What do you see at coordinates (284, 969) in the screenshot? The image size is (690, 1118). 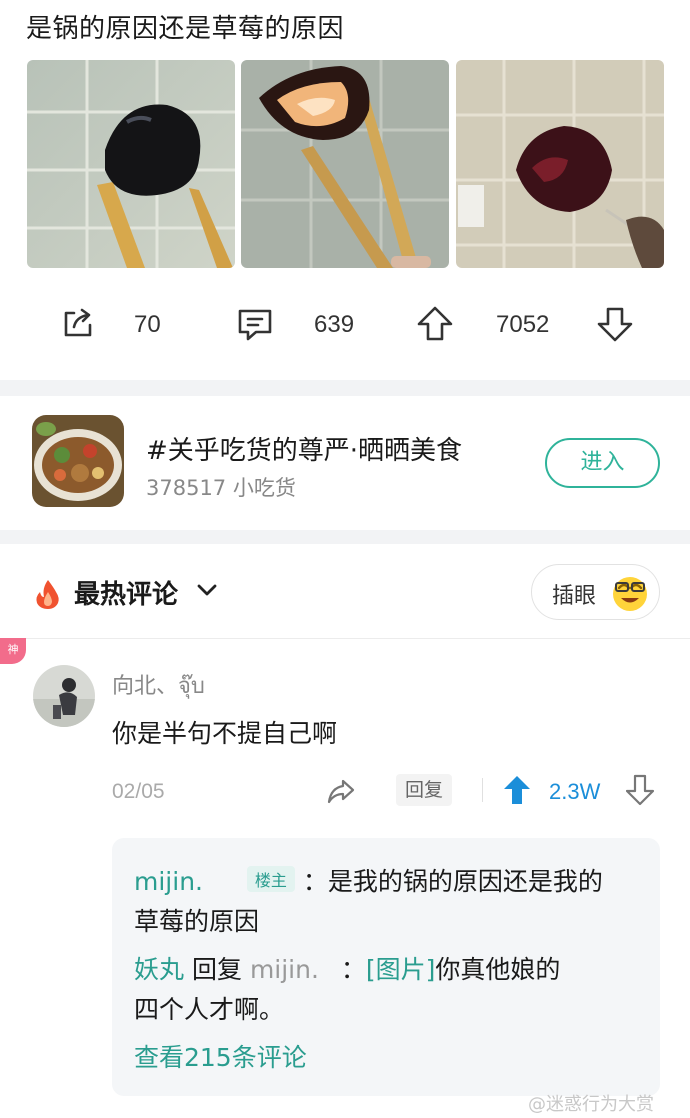 I see `reply-target-username: mijin.` at bounding box center [284, 969].